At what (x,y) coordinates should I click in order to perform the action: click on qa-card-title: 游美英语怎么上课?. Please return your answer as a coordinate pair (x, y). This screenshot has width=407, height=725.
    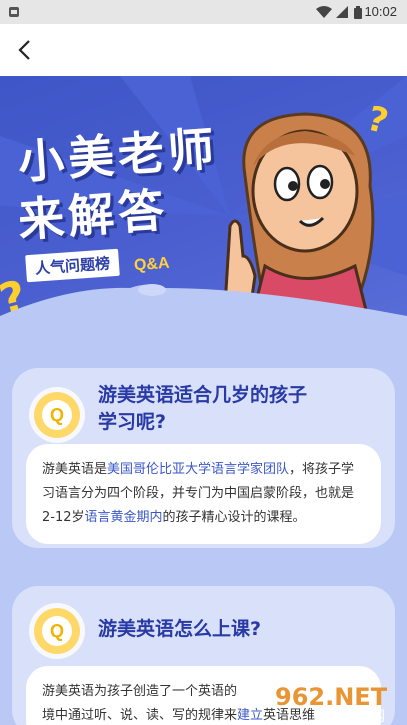
    Looking at the image, I should click on (179, 629).